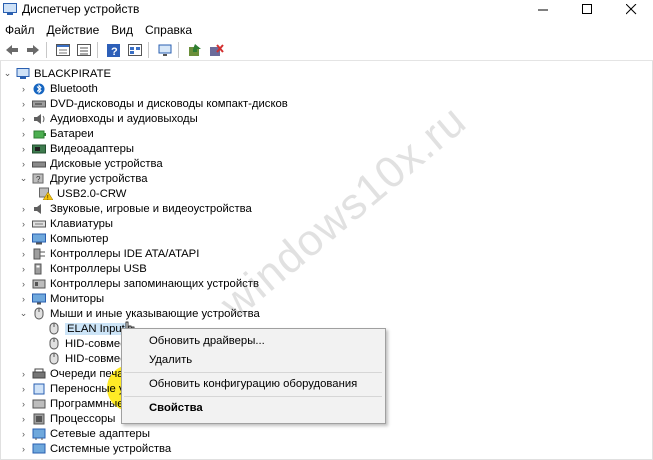  I want to click on update-driver-icon, so click(194, 49).